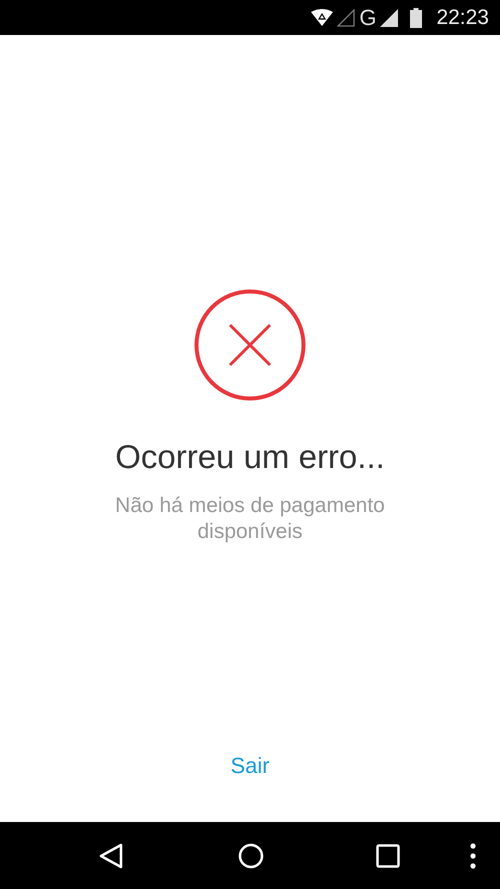 The height and width of the screenshot is (889, 500). I want to click on wifi-icon, so click(322, 17).